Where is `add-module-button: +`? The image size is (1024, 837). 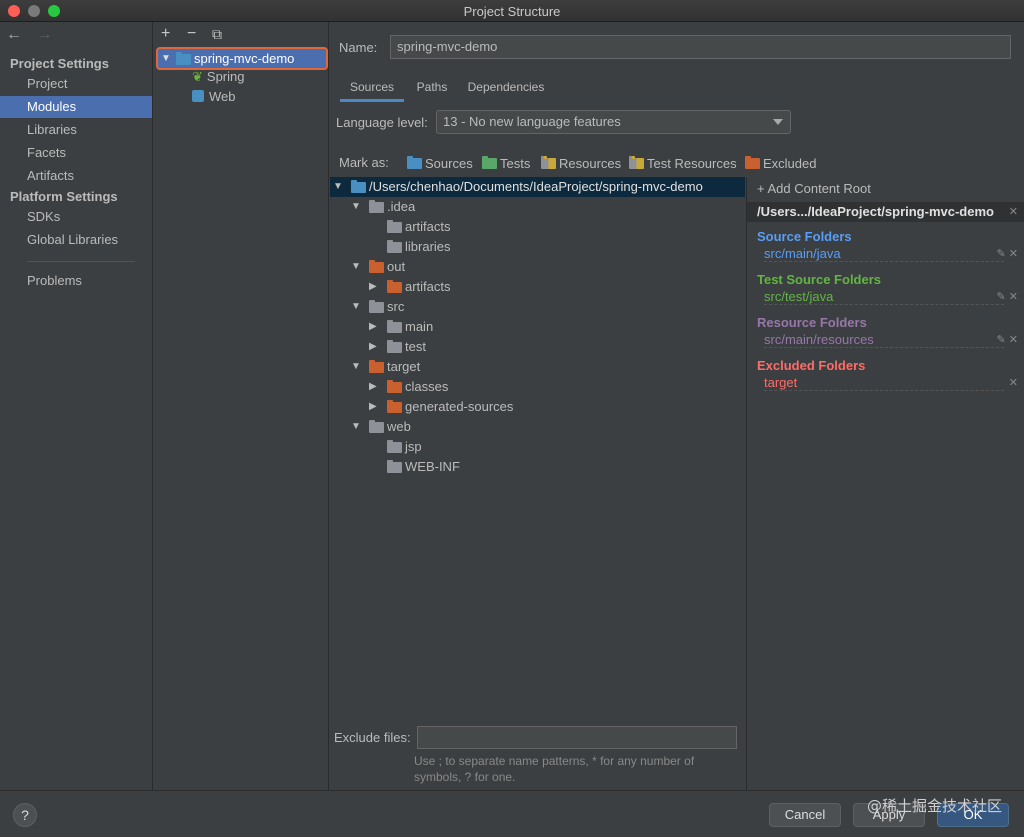
add-module-button: + is located at coordinates (165, 34).